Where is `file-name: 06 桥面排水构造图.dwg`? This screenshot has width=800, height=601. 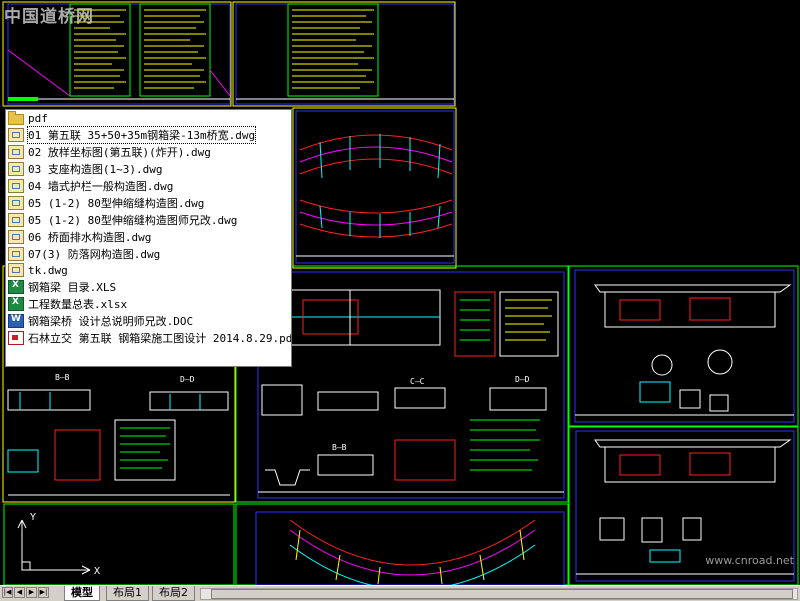 file-name: 06 桥面排水构造图.dwg is located at coordinates (90, 237).